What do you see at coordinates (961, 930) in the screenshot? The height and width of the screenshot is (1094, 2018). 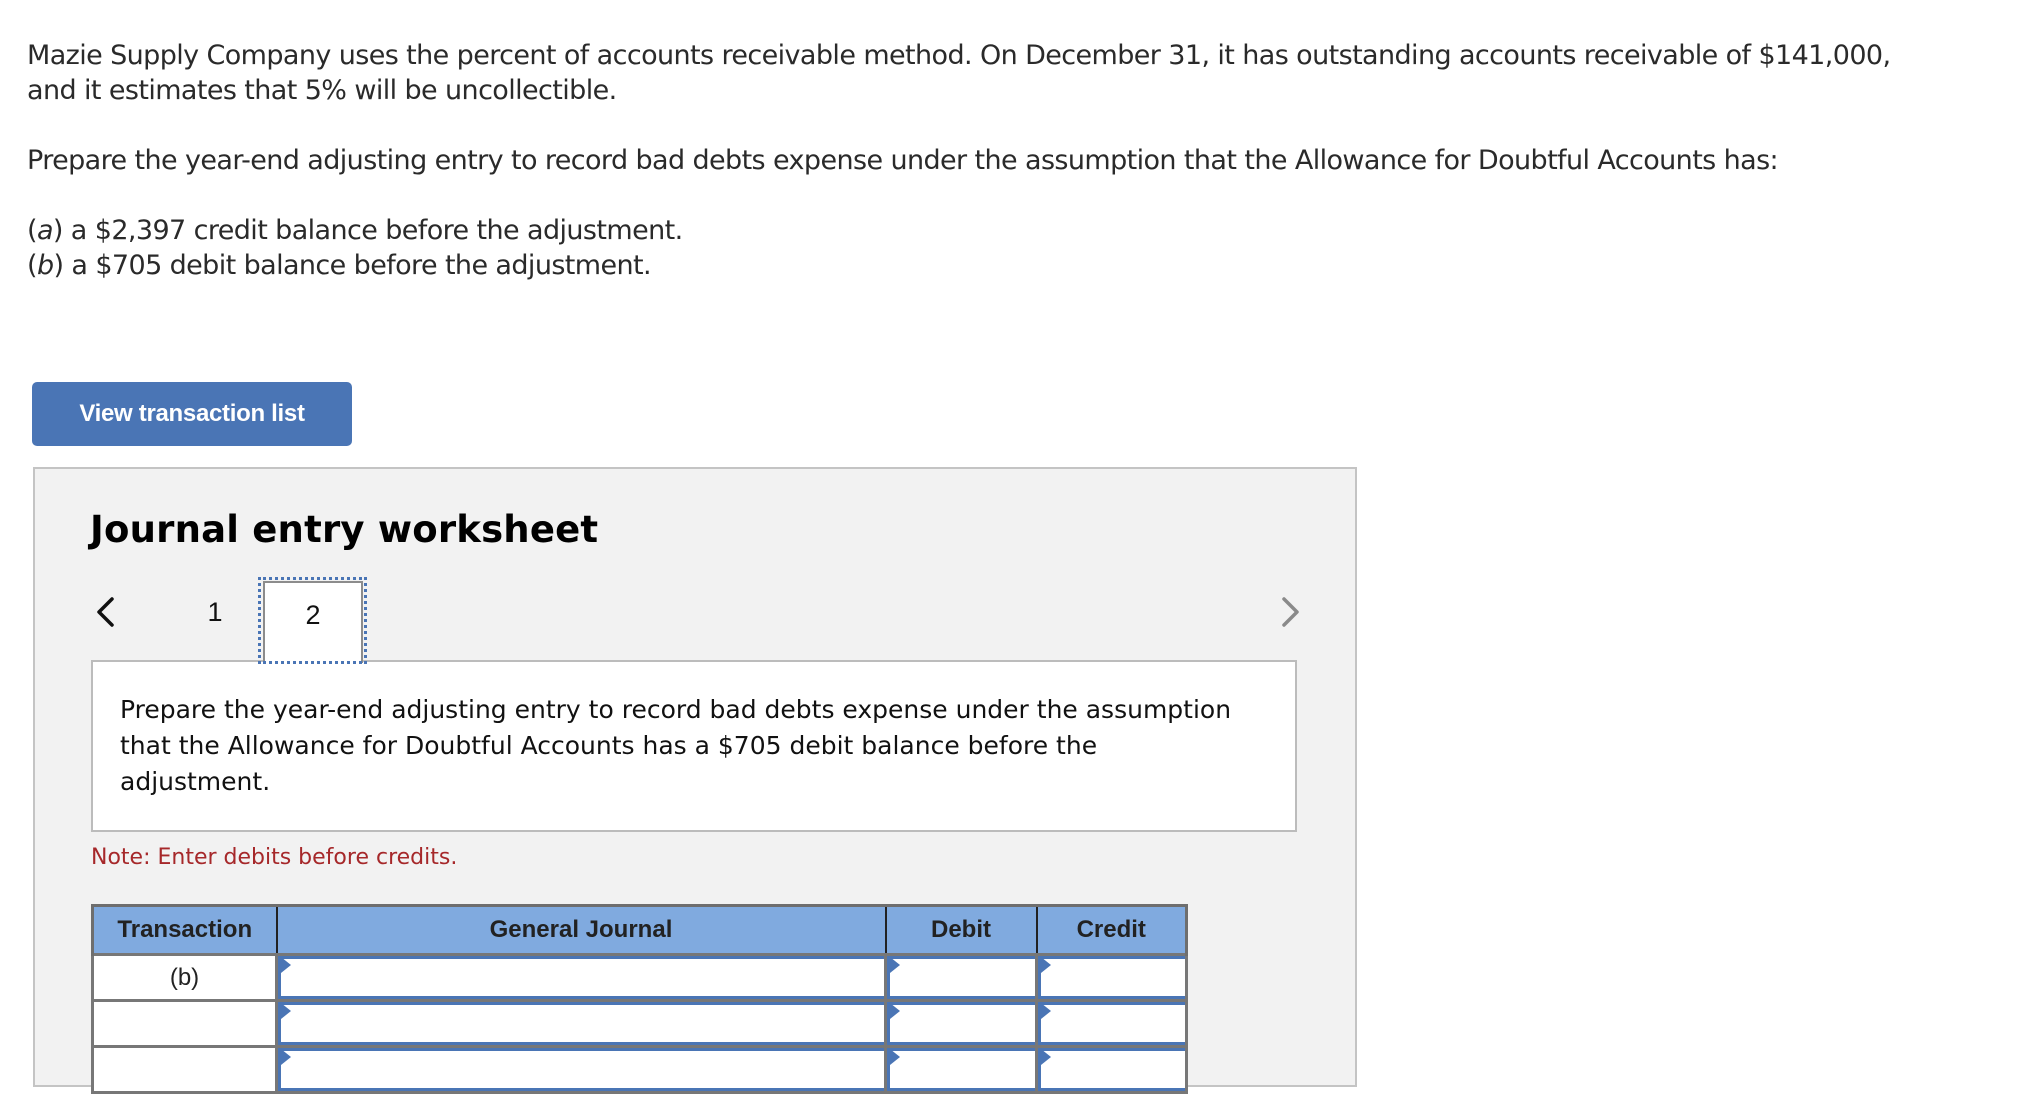 I see `header-debit: Debit` at bounding box center [961, 930].